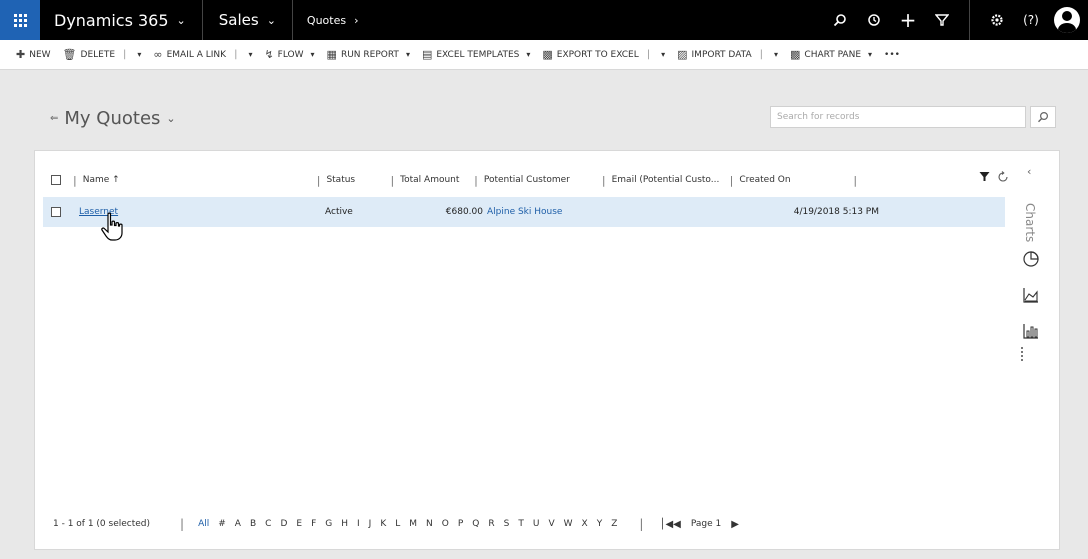 The height and width of the screenshot is (559, 1088). What do you see at coordinates (1031, 295) in the screenshot?
I see `area-chart-icon` at bounding box center [1031, 295].